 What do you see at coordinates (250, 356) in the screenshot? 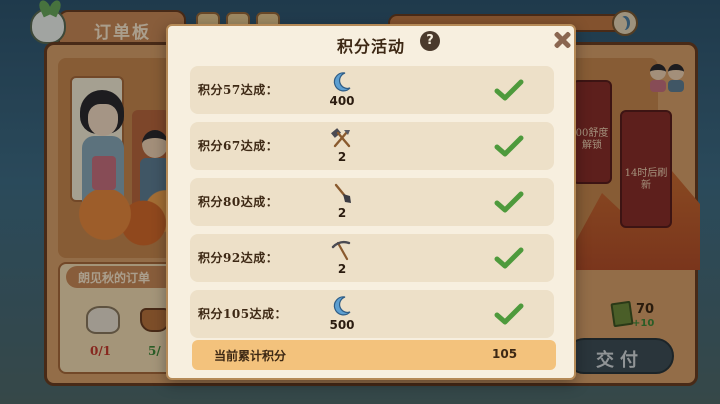
I see `total-points-label: 当前累计积分` at bounding box center [250, 356].